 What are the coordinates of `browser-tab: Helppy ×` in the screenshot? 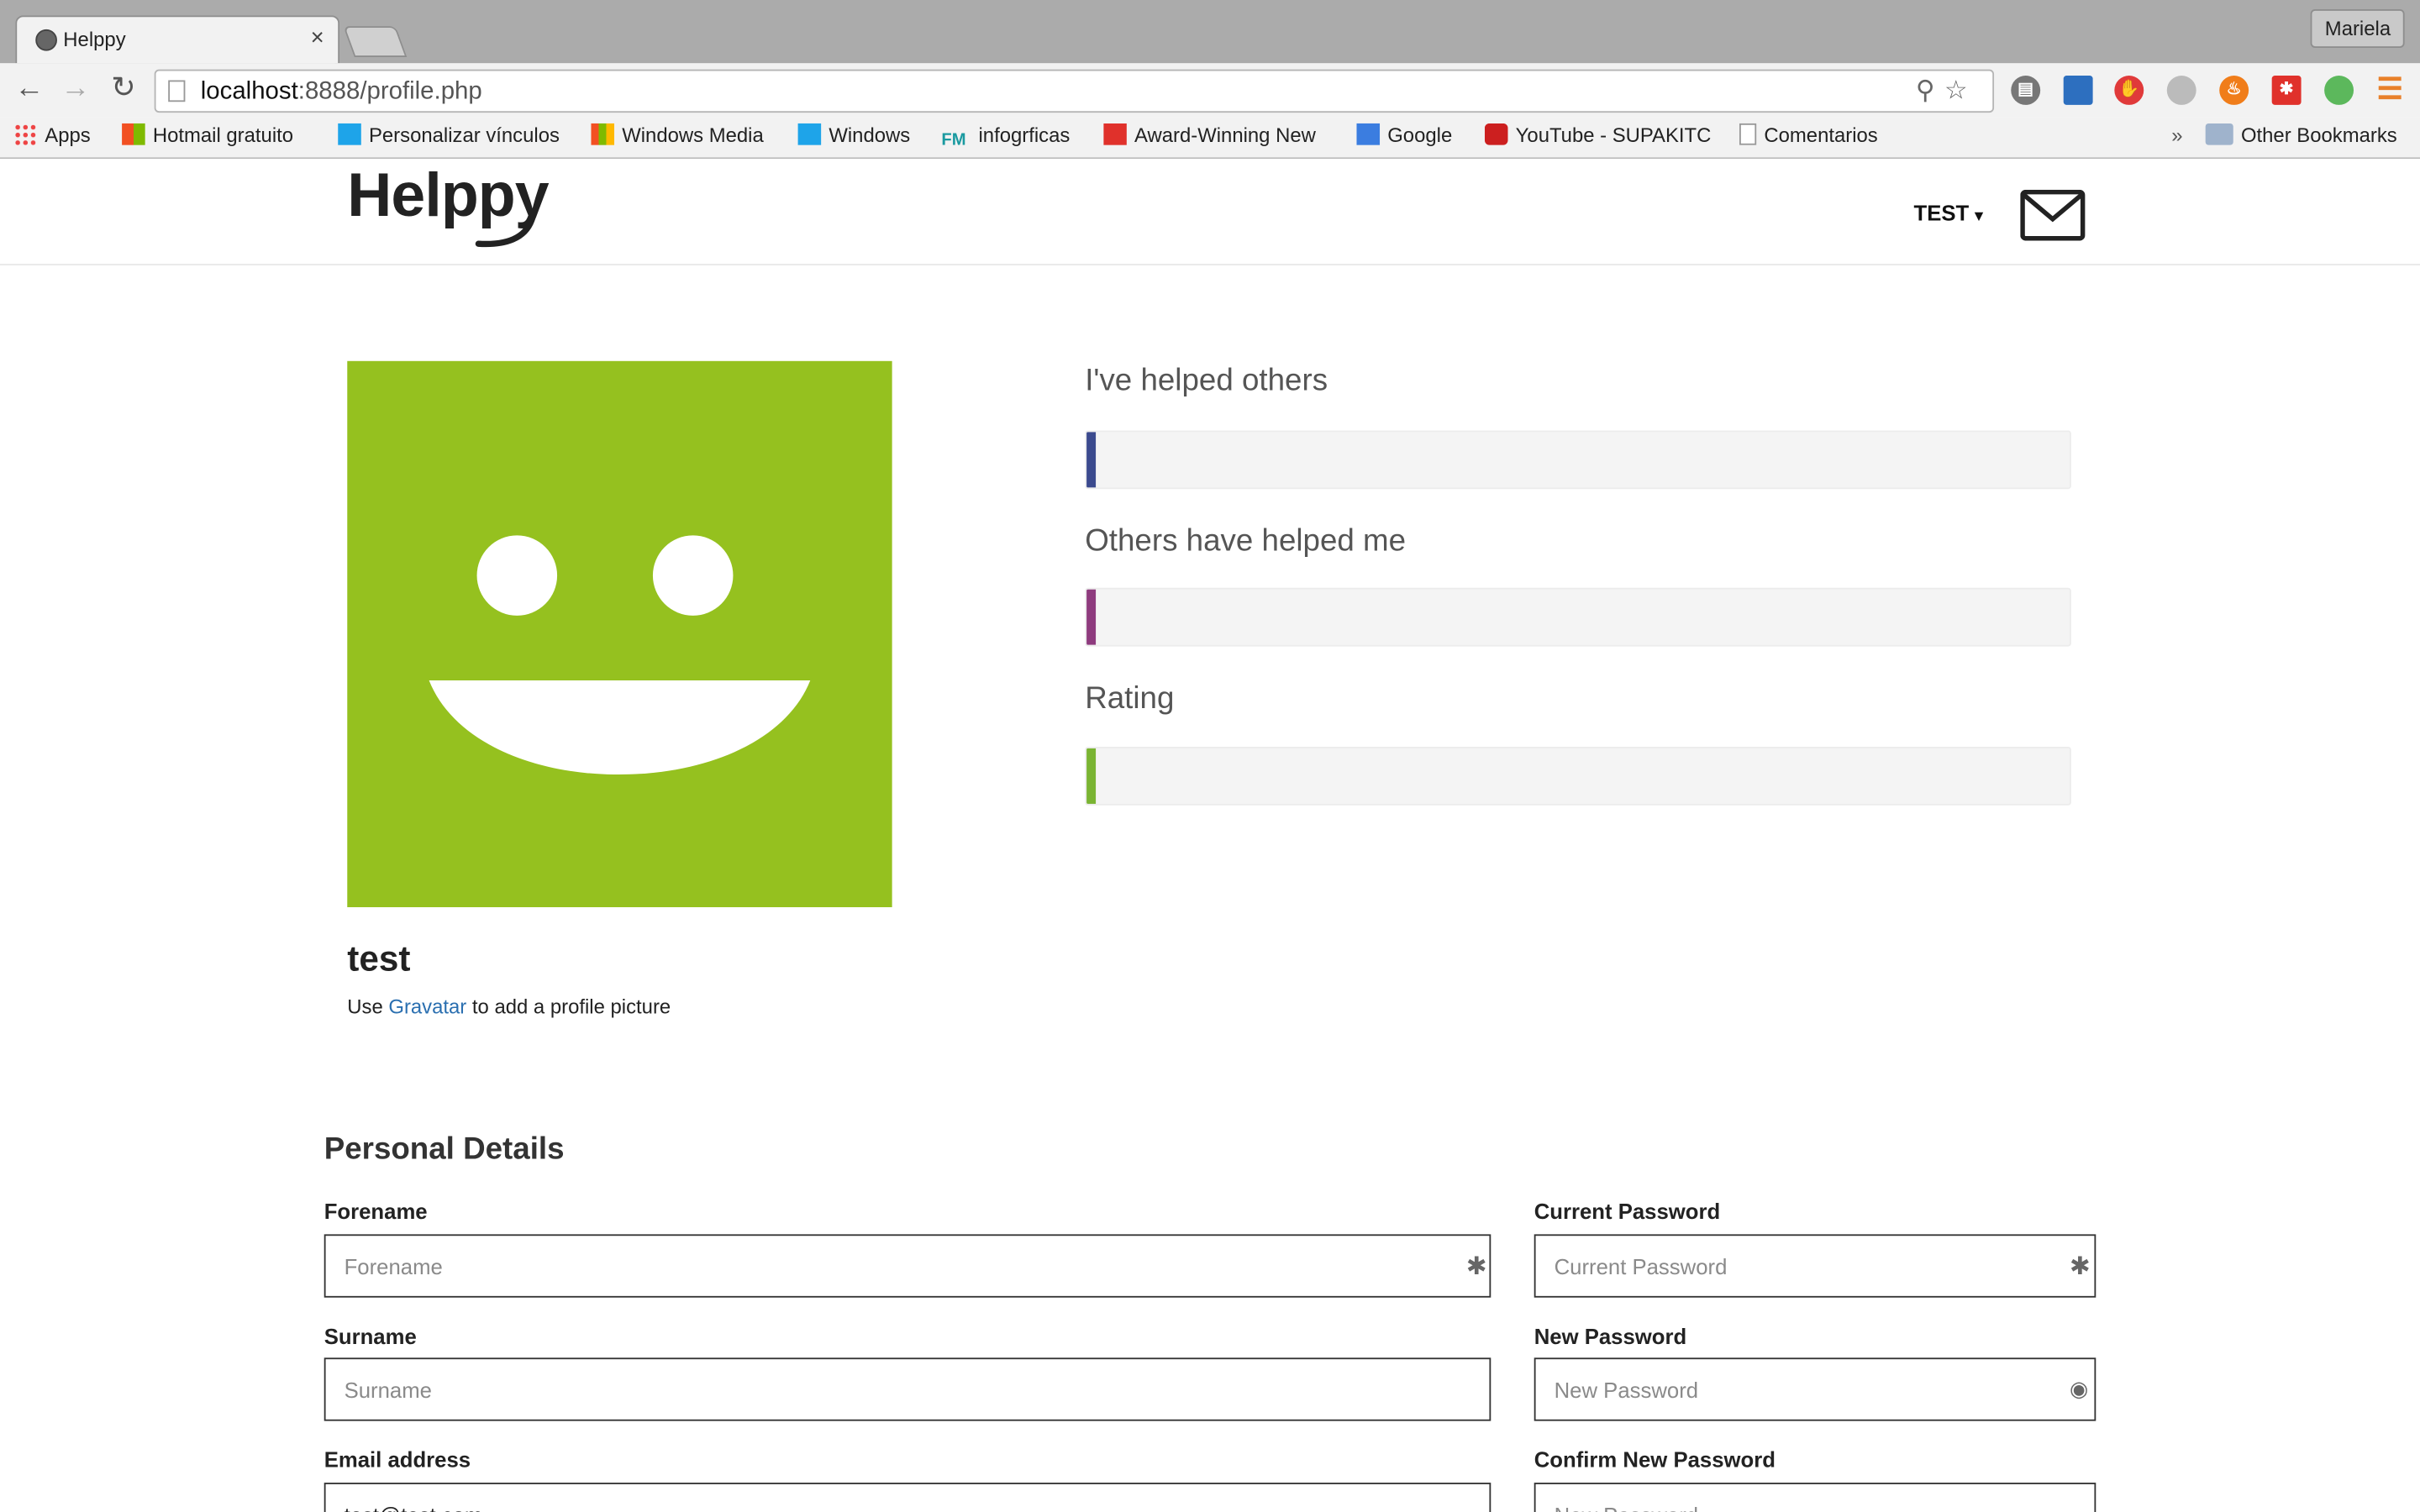 It's located at (177, 39).